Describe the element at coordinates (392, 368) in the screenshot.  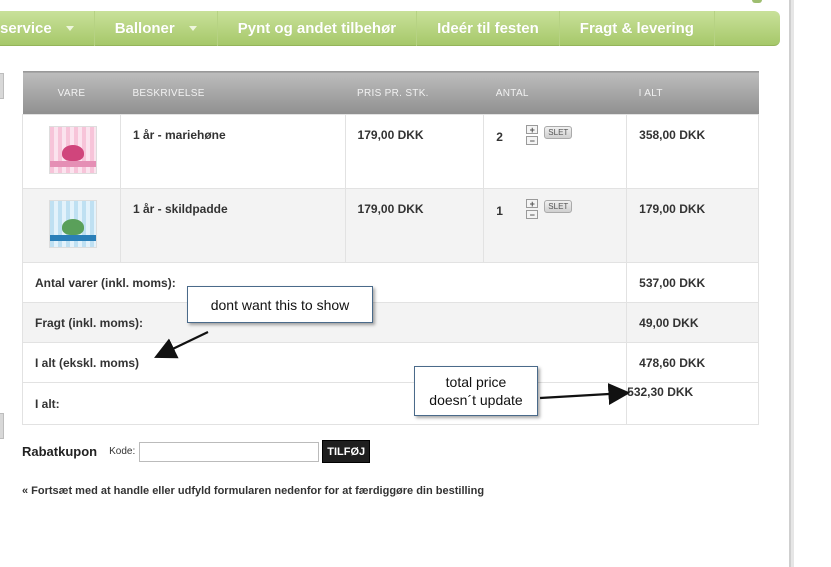
I see `annotation-arrows` at that location.